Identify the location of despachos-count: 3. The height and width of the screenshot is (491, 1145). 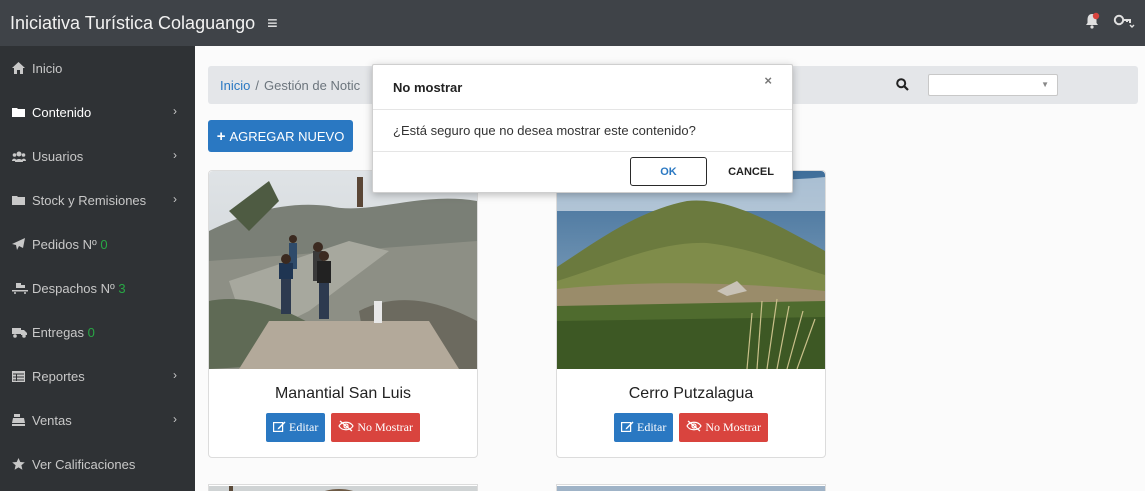
(122, 288).